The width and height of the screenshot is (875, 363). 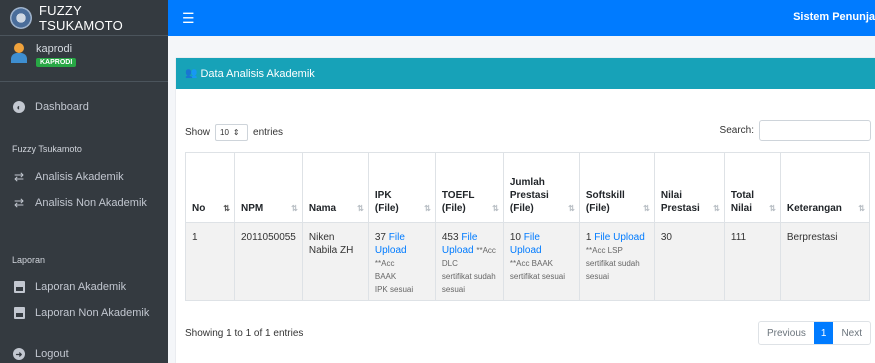 I want to click on softskill-file-link: File Upload, so click(x=619, y=237).